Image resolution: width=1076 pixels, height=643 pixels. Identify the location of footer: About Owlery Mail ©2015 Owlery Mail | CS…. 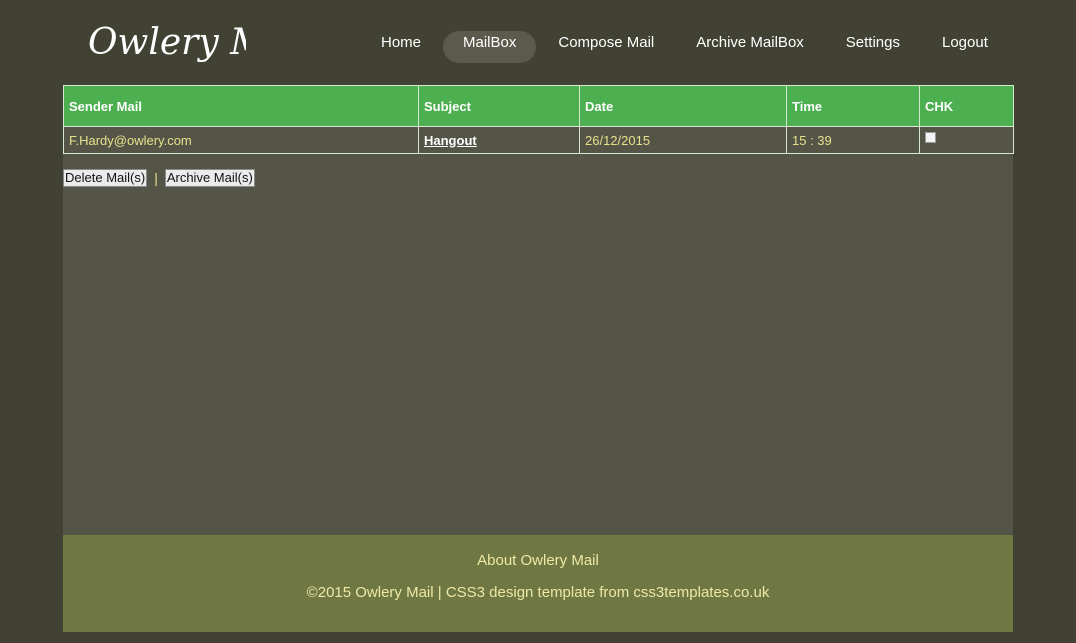
(538, 583).